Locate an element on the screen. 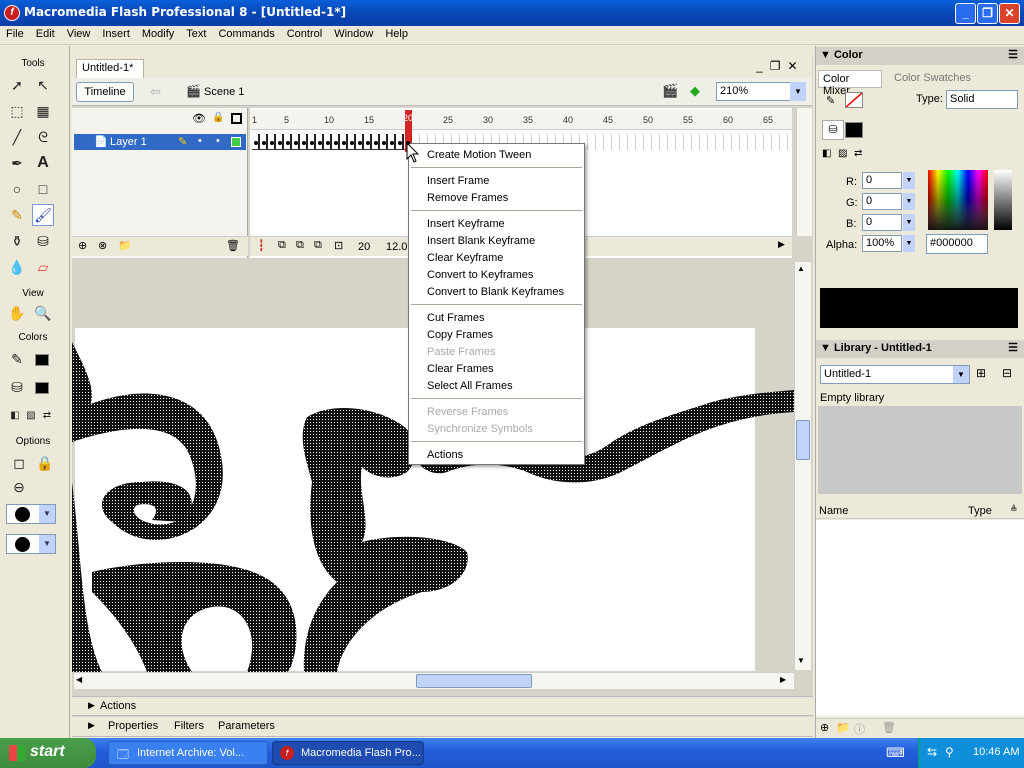  zoom-tool-icon: 🔍 is located at coordinates (43, 313).